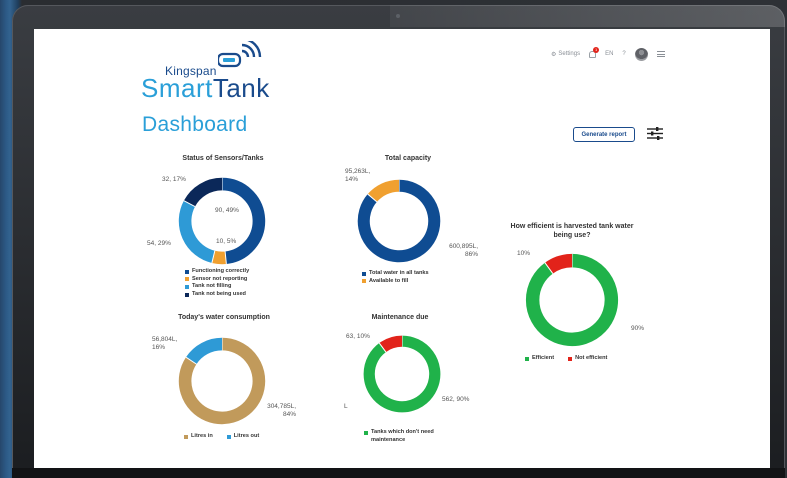  Describe the element at coordinates (402, 436) in the screenshot. I see `legend-label: Tanks which don't need maintenance` at that location.